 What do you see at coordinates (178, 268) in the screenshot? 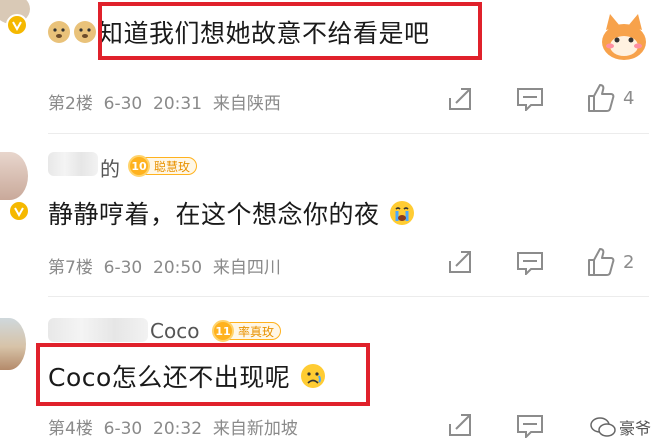
I see `time-label: 20:50` at bounding box center [178, 268].